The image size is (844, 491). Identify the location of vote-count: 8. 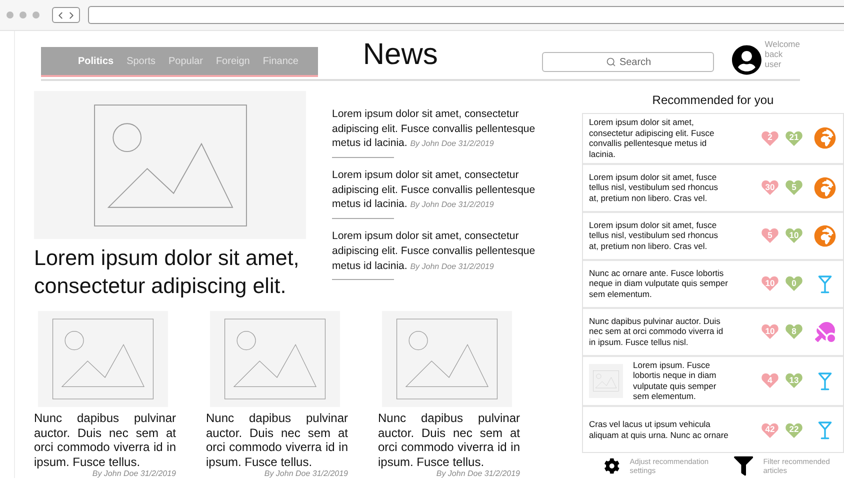
(794, 331).